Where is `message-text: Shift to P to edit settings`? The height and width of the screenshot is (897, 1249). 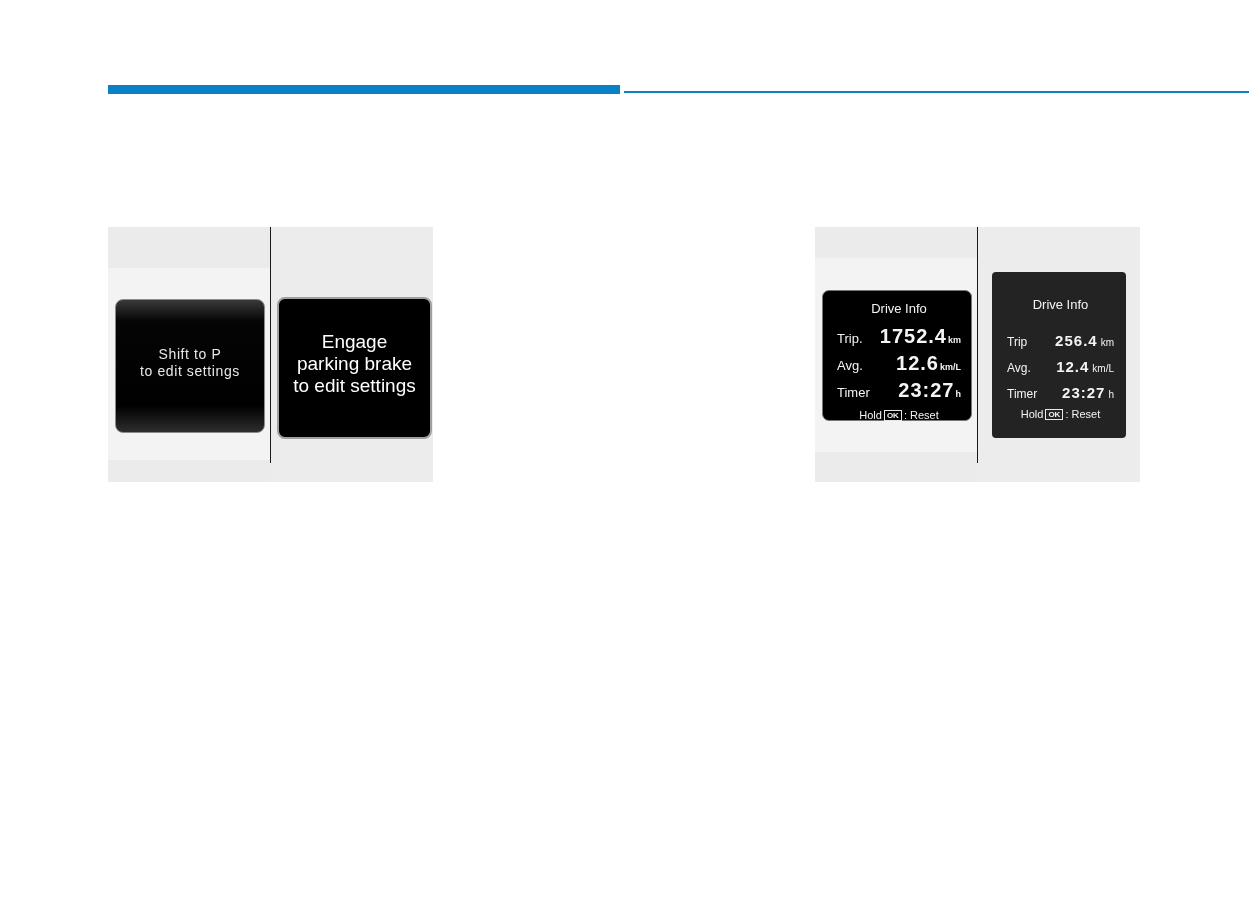
message-text: Shift to P to edit settings is located at coordinates (190, 363).